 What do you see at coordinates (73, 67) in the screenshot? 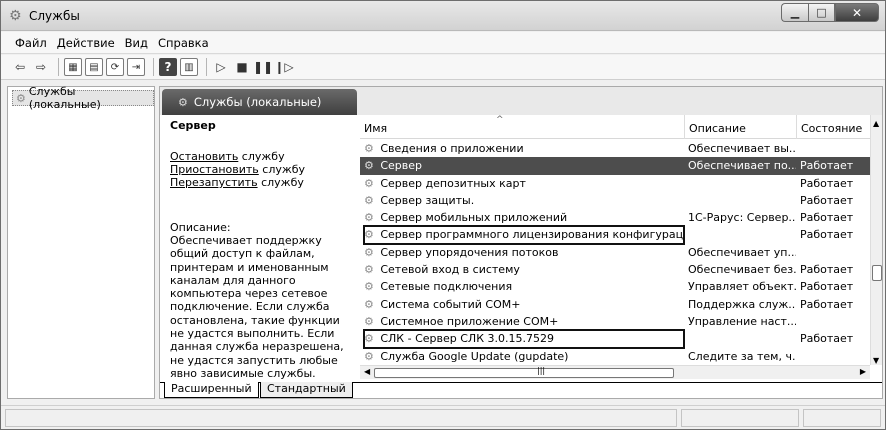
I see `console-tree-icon: ▦` at bounding box center [73, 67].